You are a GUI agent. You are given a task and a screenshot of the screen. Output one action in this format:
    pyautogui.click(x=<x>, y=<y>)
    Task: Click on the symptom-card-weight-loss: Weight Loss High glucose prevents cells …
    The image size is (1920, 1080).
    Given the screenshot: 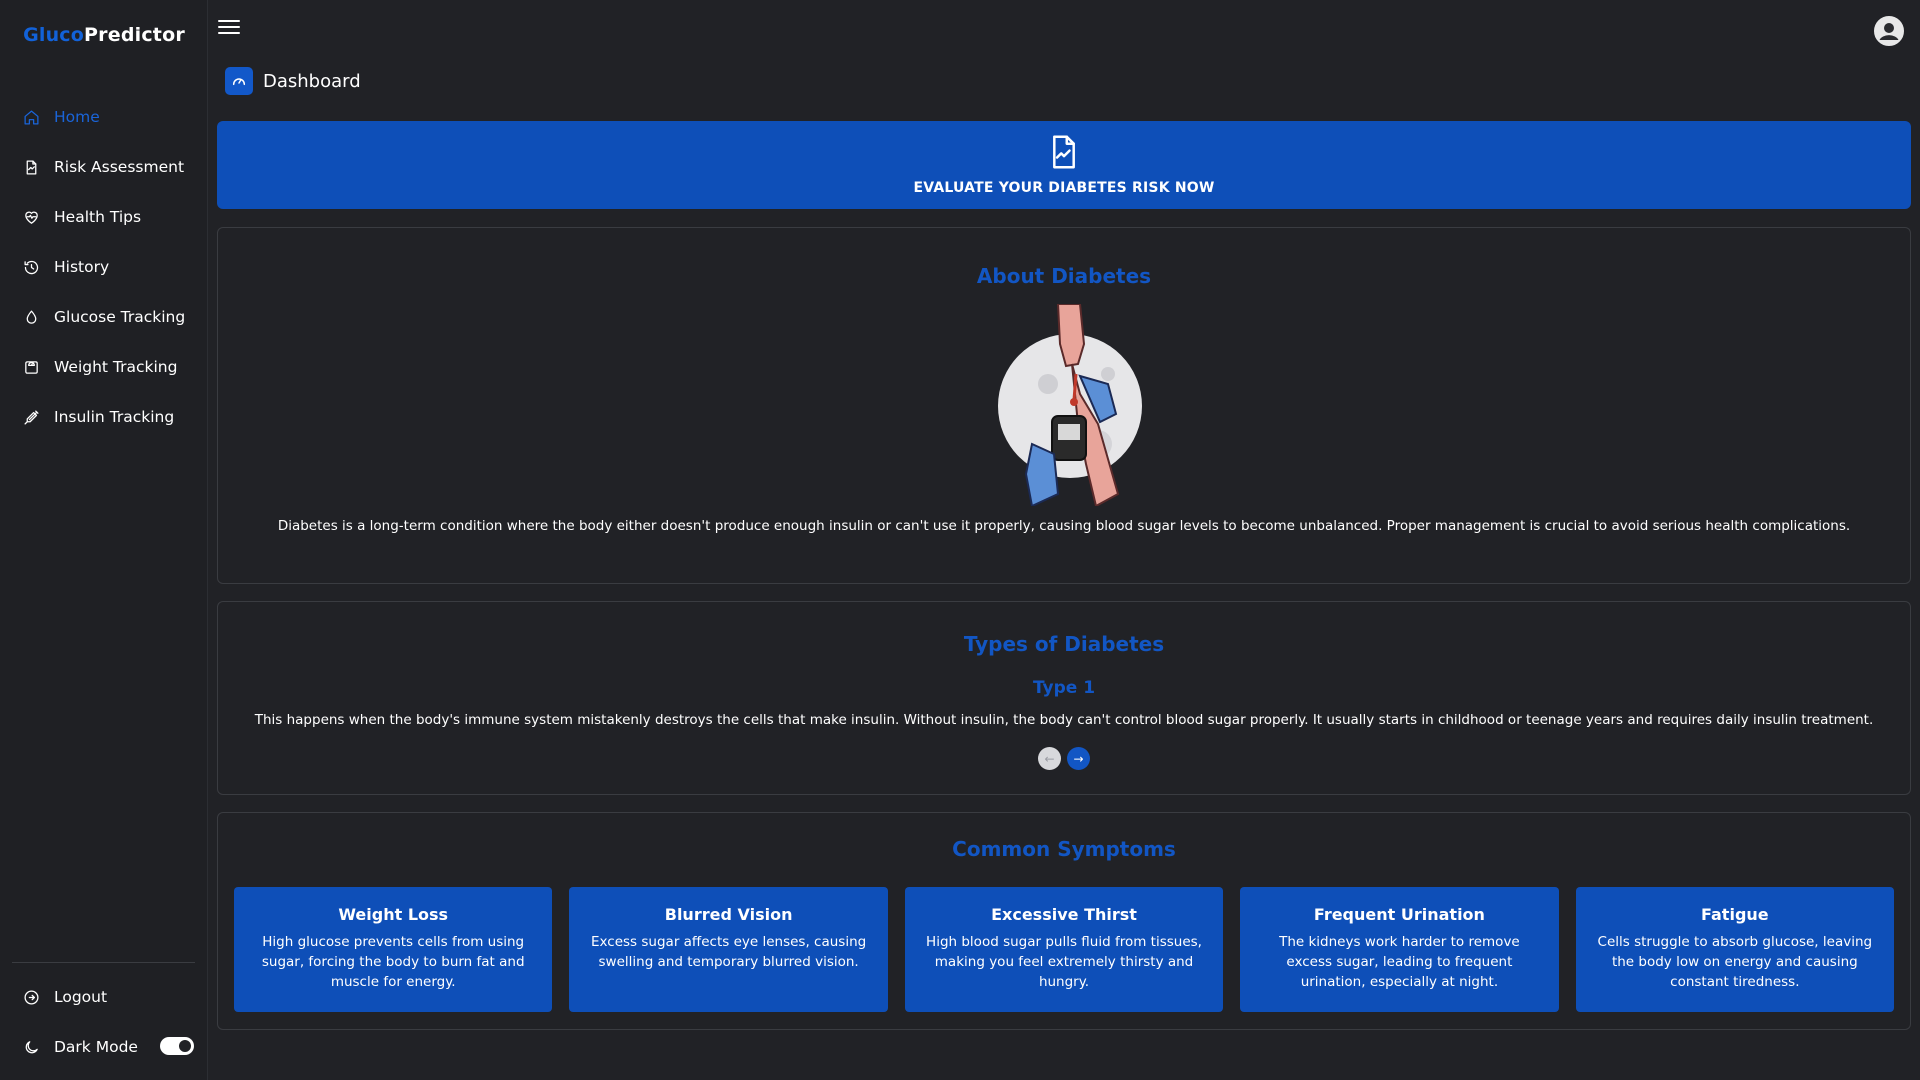 What is the action you would take?
    pyautogui.click(x=393, y=949)
    